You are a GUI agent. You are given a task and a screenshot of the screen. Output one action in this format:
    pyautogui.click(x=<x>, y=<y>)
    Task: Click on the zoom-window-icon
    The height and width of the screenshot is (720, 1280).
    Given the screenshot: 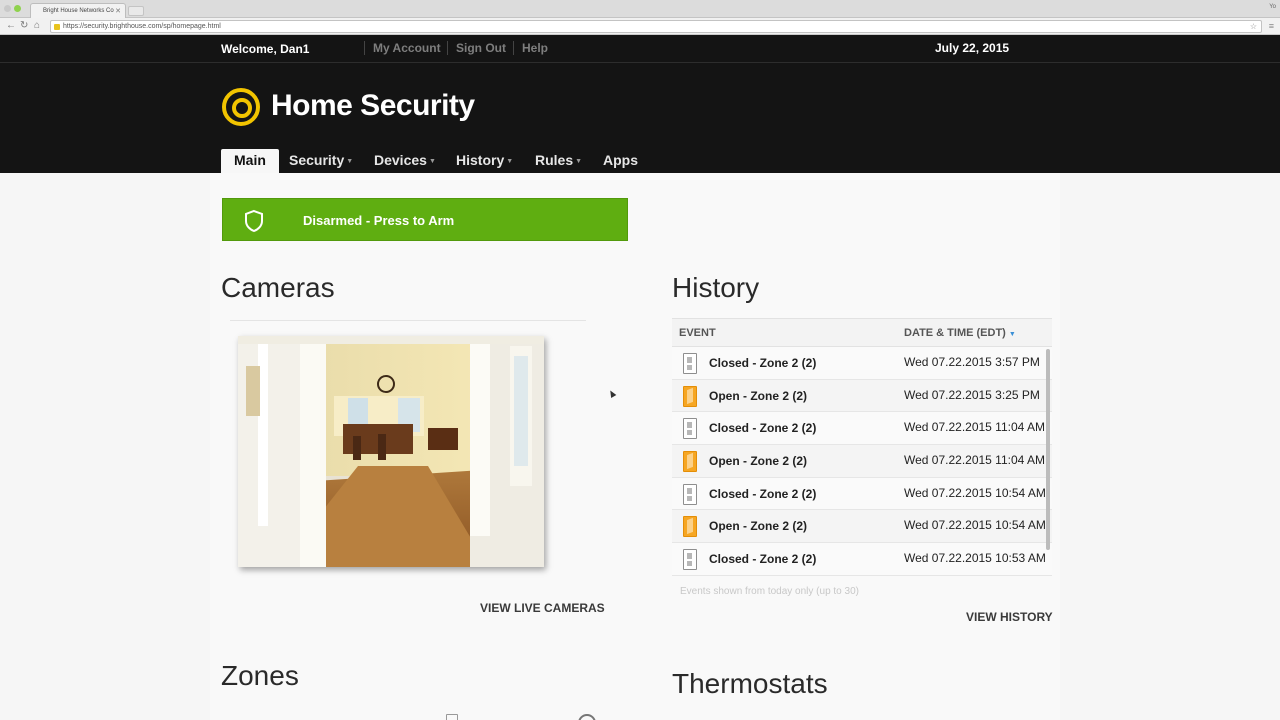 What is the action you would take?
    pyautogui.click(x=17, y=8)
    